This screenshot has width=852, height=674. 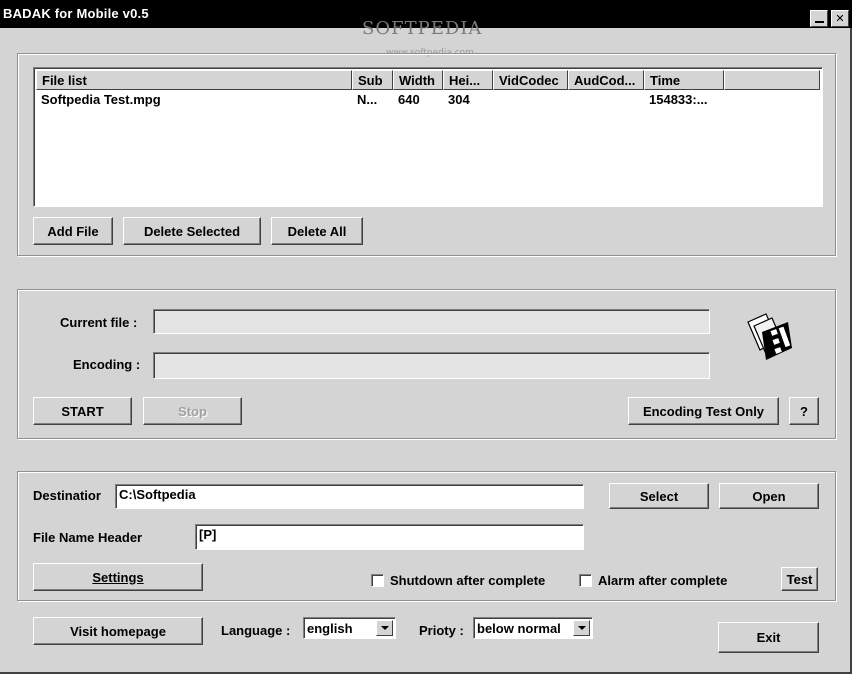 I want to click on column-filler, so click(x=772, y=80).